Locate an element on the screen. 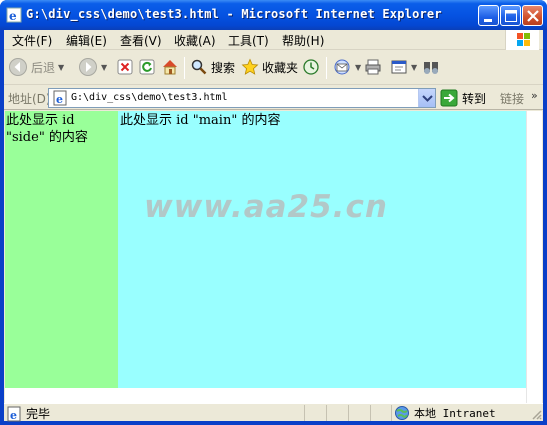 Image resolution: width=547 pixels, height=425 pixels. side-div: 此处显示 id "side" 的内容 is located at coordinates (61, 249).